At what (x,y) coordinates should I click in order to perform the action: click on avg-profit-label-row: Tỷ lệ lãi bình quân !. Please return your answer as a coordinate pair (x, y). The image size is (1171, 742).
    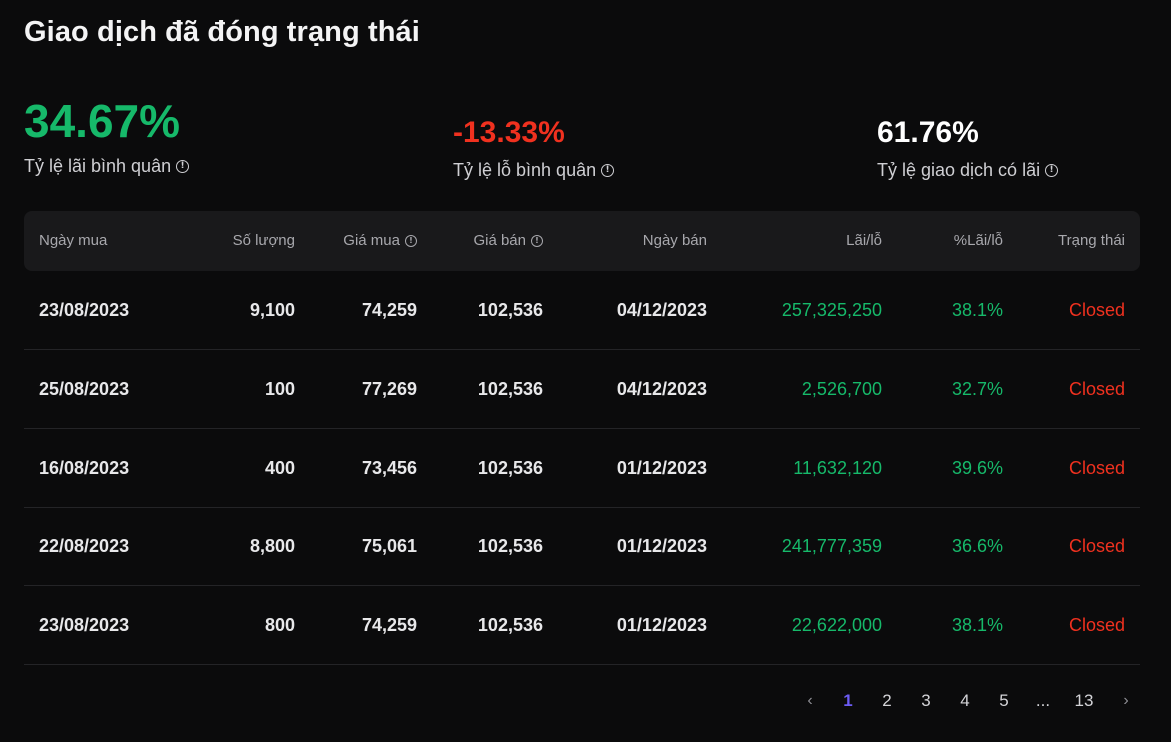
    Looking at the image, I should click on (107, 166).